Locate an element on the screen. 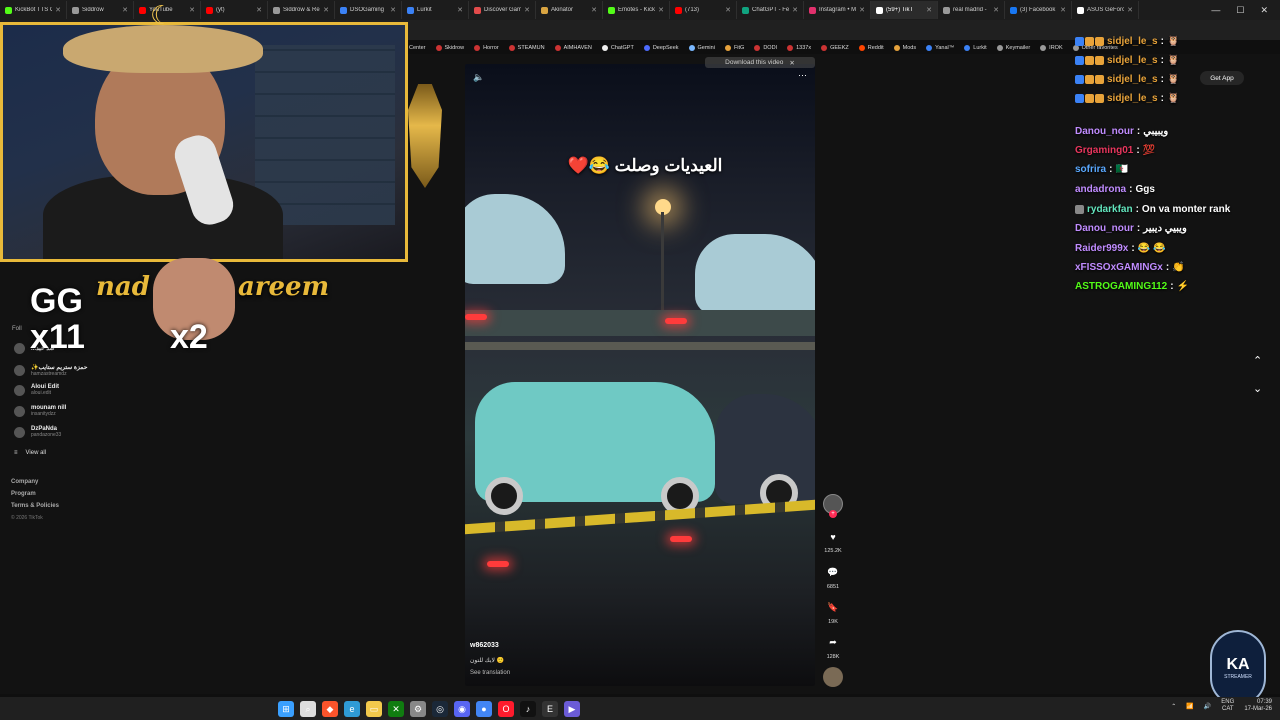 Image resolution: width=1280 pixels, height=720 pixels. chat-username: rydarkfan is located at coordinates (1110, 209).